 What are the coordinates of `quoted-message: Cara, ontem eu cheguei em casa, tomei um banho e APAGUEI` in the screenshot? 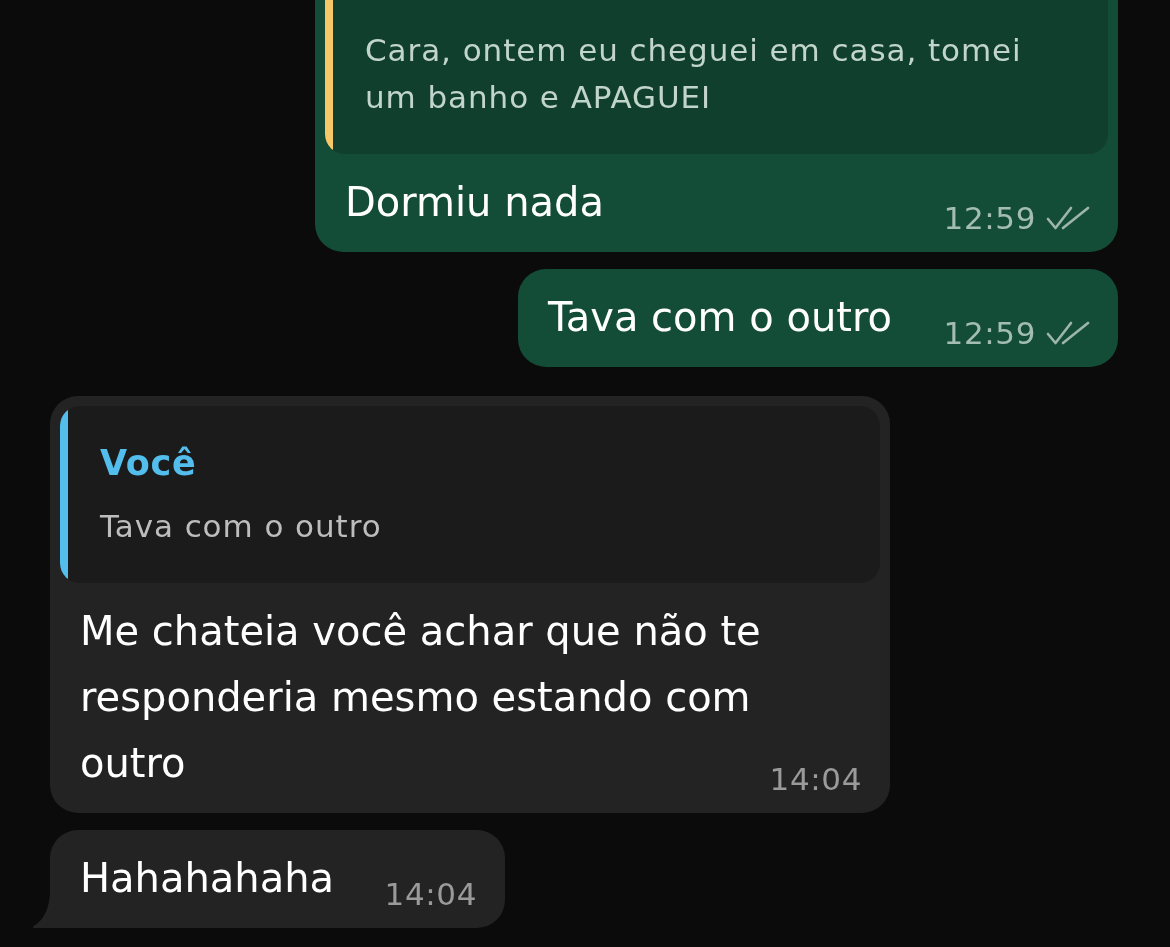 It's located at (716, 77).